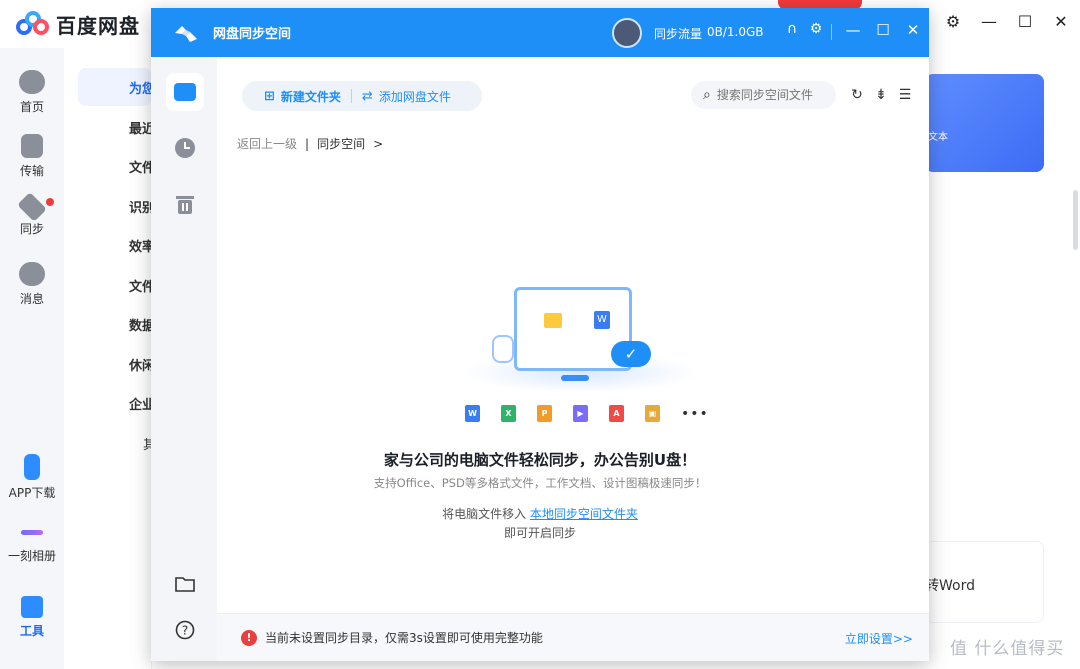 Image resolution: width=1080 pixels, height=669 pixels. Describe the element at coordinates (984, 123) in the screenshot. I see `feature-card-ocr` at that location.